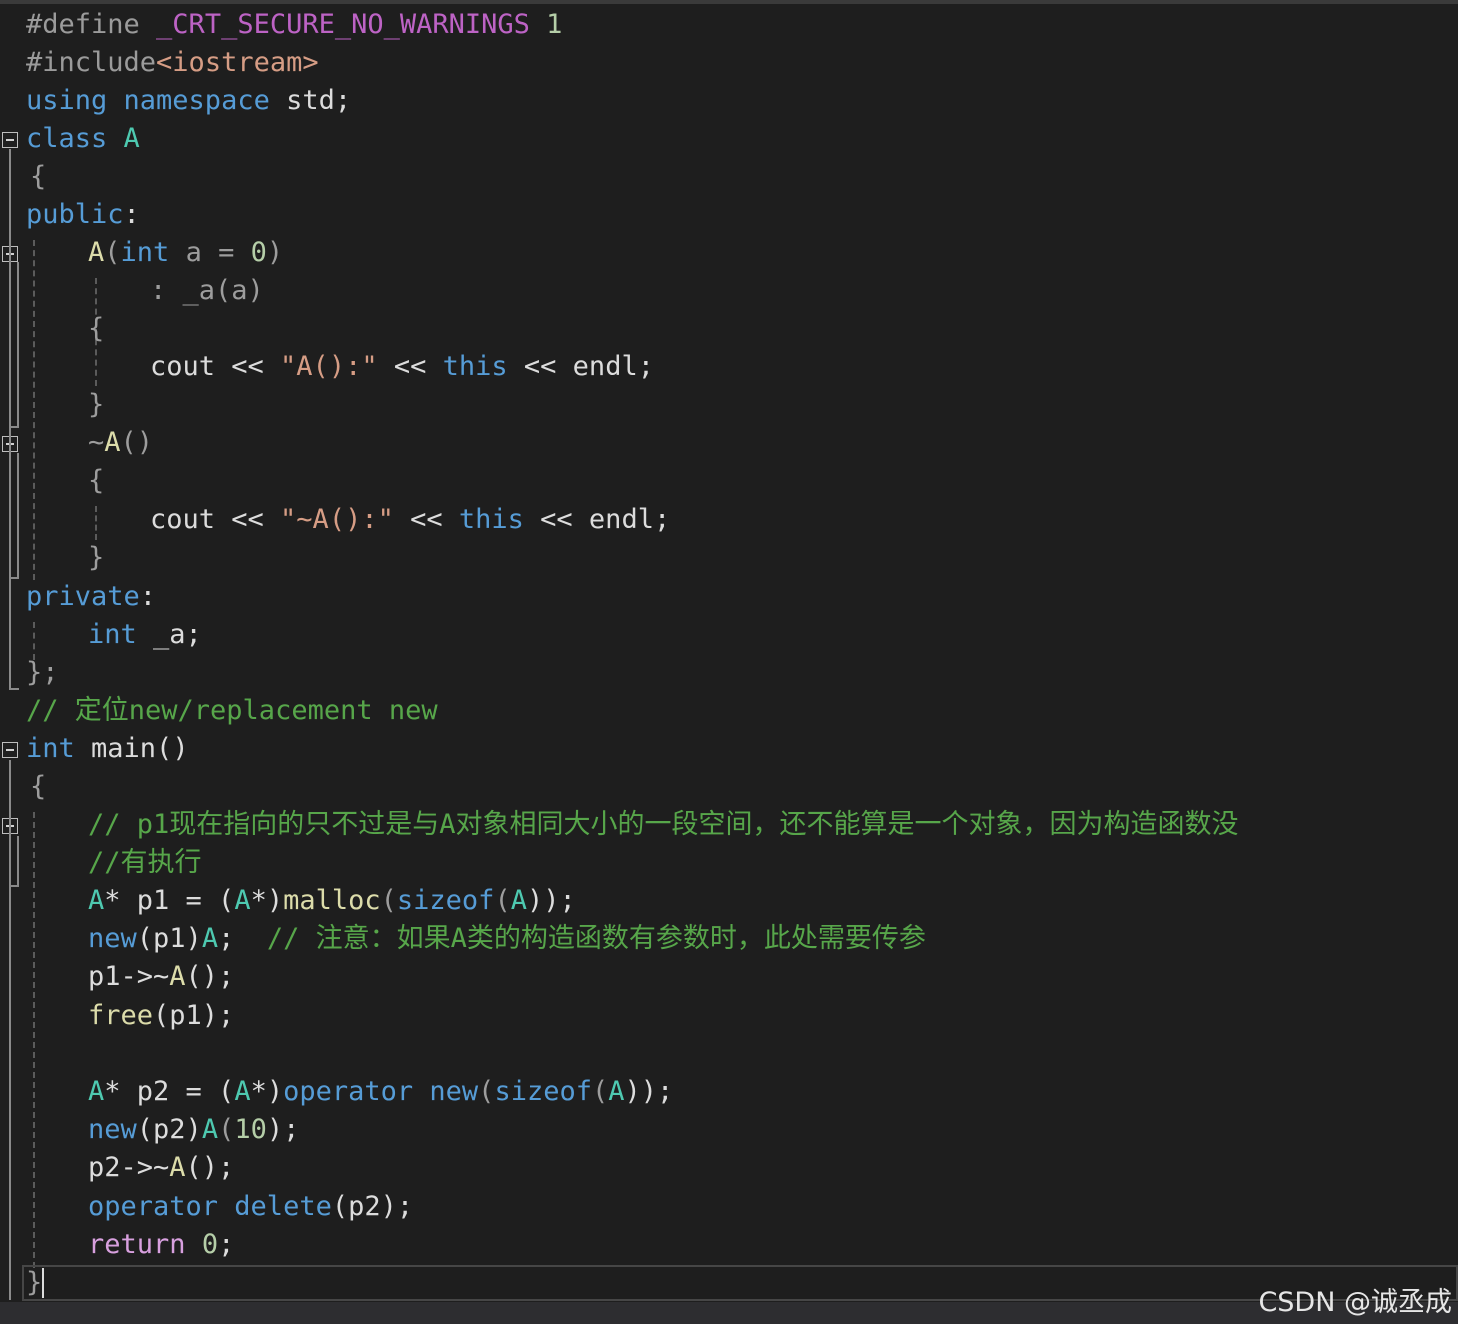  What do you see at coordinates (43, 1283) in the screenshot?
I see `text-caret` at bounding box center [43, 1283].